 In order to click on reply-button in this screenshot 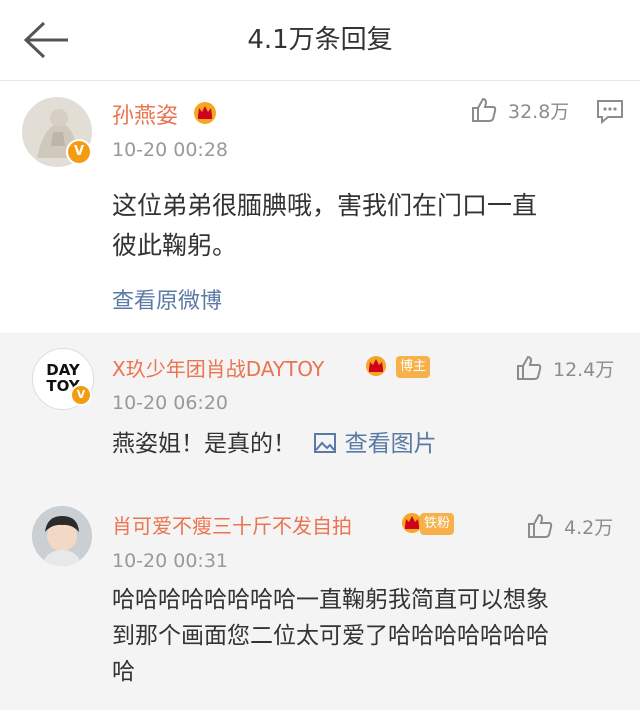, I will do `click(610, 114)`.